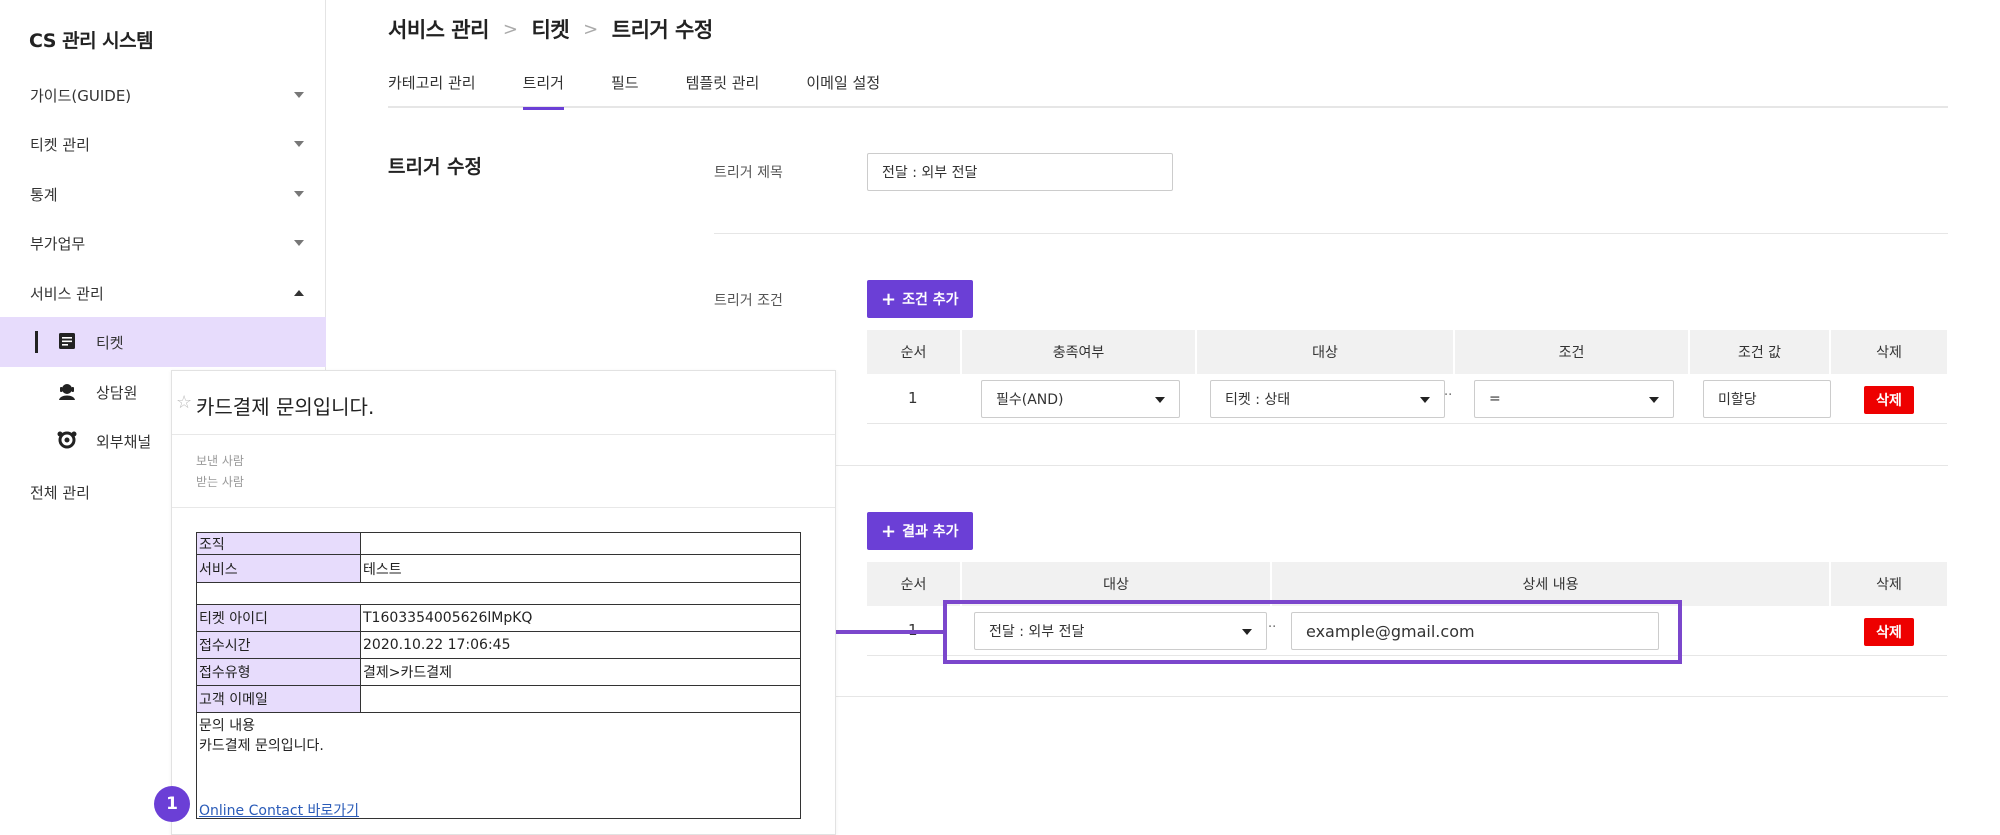 This screenshot has height=835, width=2000. I want to click on row-key: 티켓 아이디, so click(279, 618).